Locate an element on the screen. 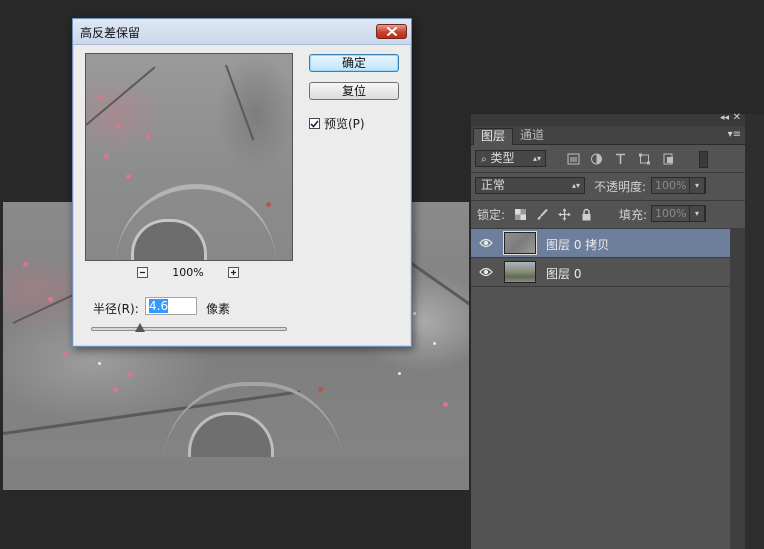 This screenshot has height=549, width=764. blend-row: 正常 ▴▾ 不透明度: 100% ▾ is located at coordinates (608, 187).